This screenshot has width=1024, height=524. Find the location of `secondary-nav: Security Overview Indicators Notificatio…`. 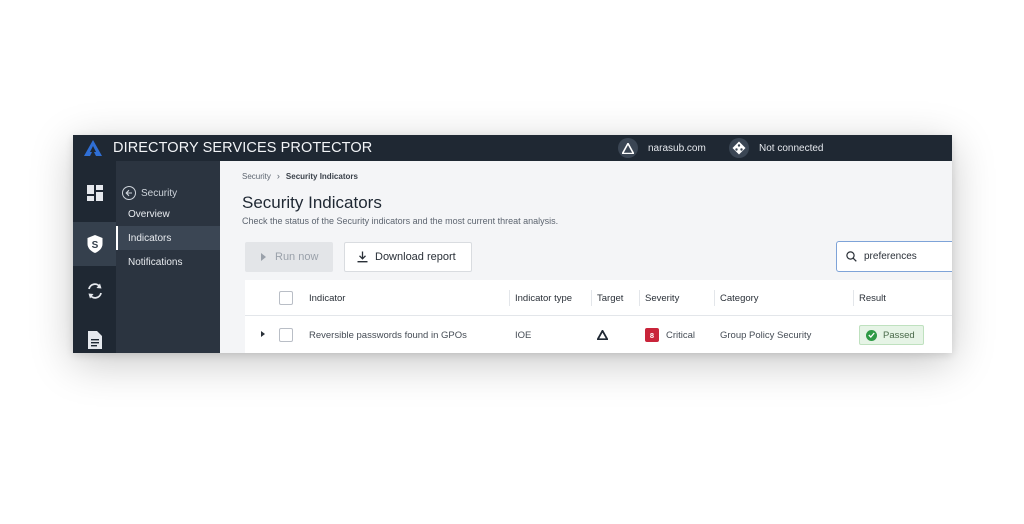

secondary-nav: Security Overview Indicators Notificatio… is located at coordinates (168, 257).